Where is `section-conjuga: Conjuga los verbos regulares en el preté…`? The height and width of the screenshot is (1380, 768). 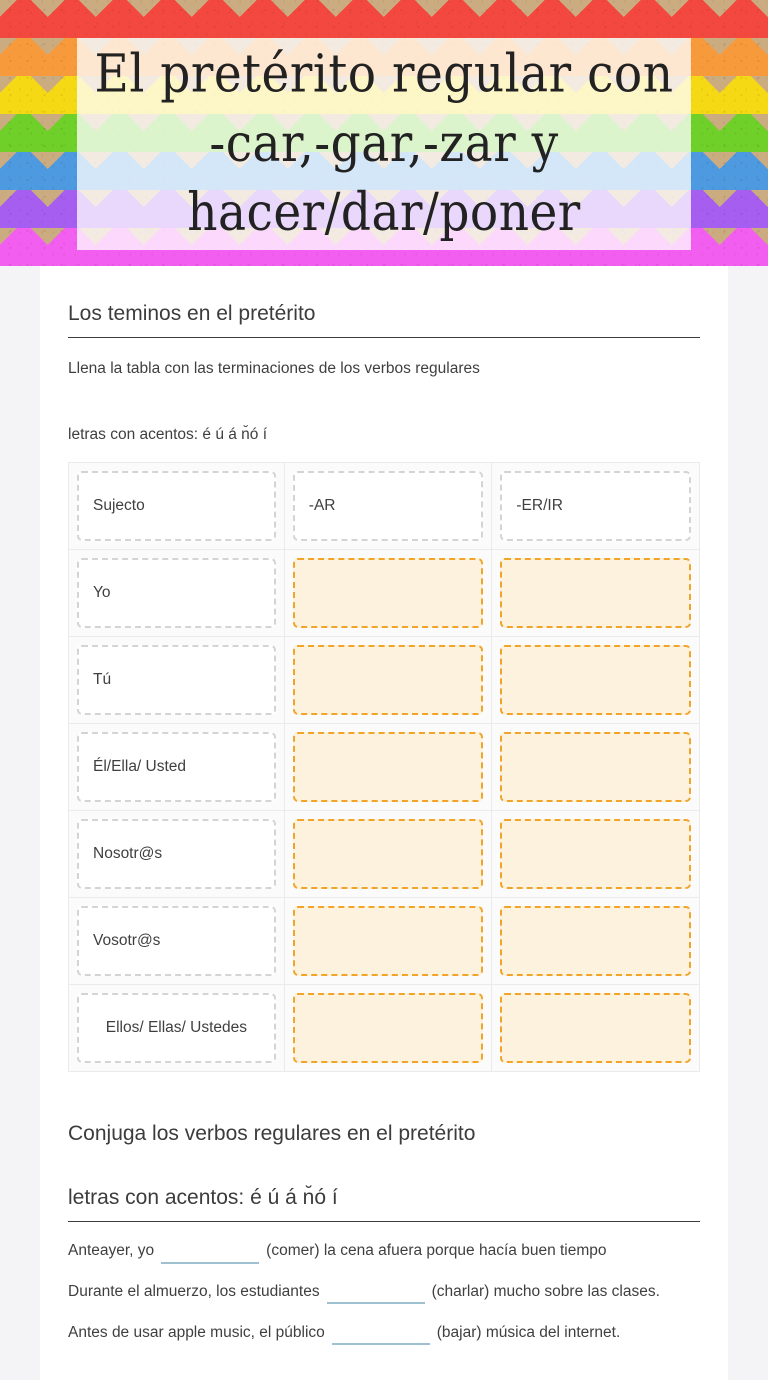 section-conjuga: Conjuga los verbos regulares en el preté… is located at coordinates (384, 1234).